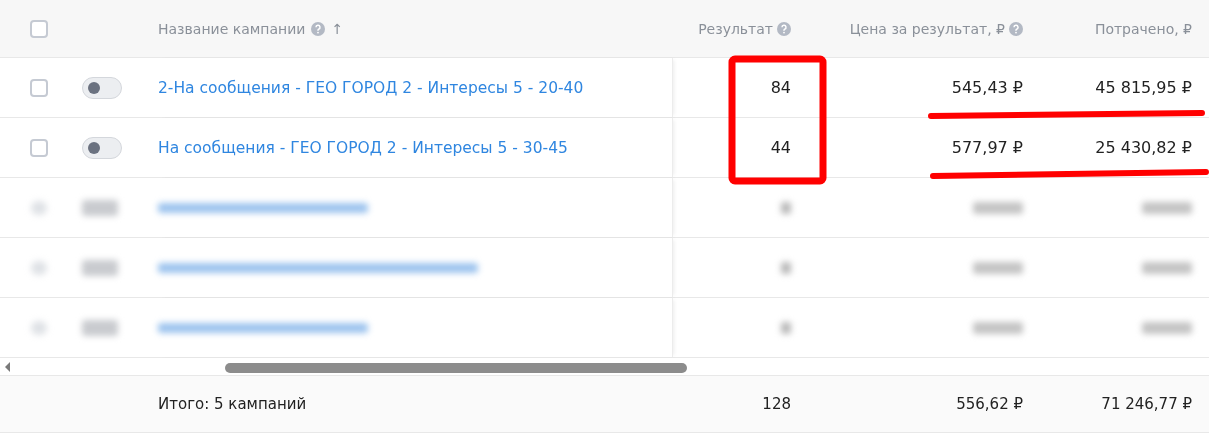 The width and height of the screenshot is (1209, 433). What do you see at coordinates (735, 28) in the screenshot?
I see `column-header: Результат` at bounding box center [735, 28].